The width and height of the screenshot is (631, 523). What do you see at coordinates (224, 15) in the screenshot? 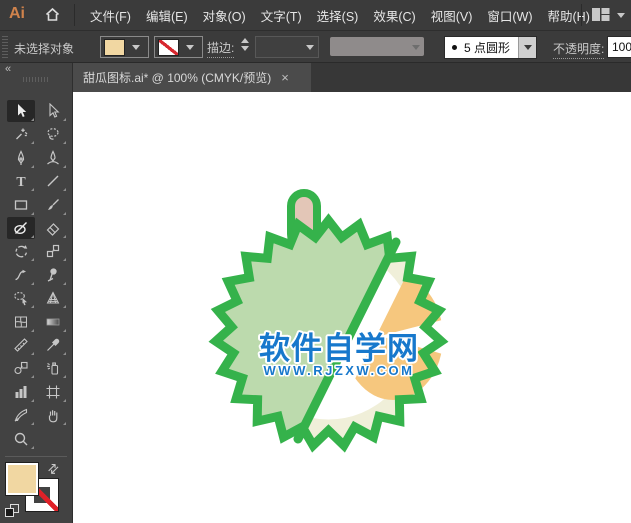
I see `menu-object: 对象(O)` at bounding box center [224, 15].